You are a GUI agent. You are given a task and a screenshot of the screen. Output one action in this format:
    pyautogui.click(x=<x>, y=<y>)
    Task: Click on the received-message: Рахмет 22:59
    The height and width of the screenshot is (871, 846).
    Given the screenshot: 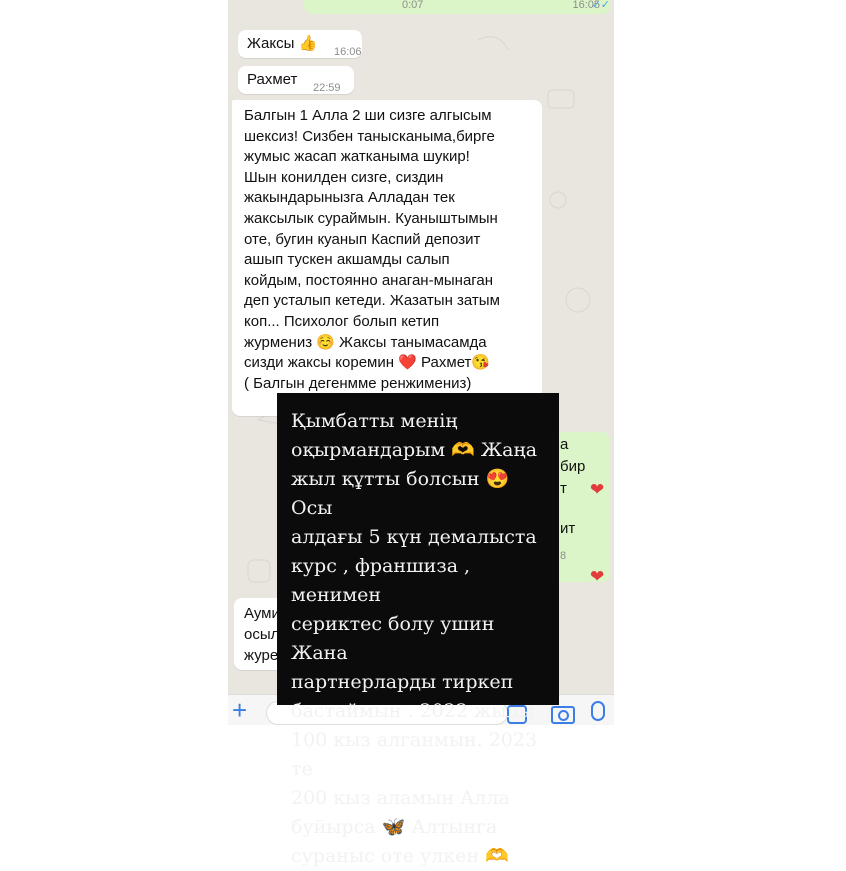 What is the action you would take?
    pyautogui.click(x=296, y=80)
    